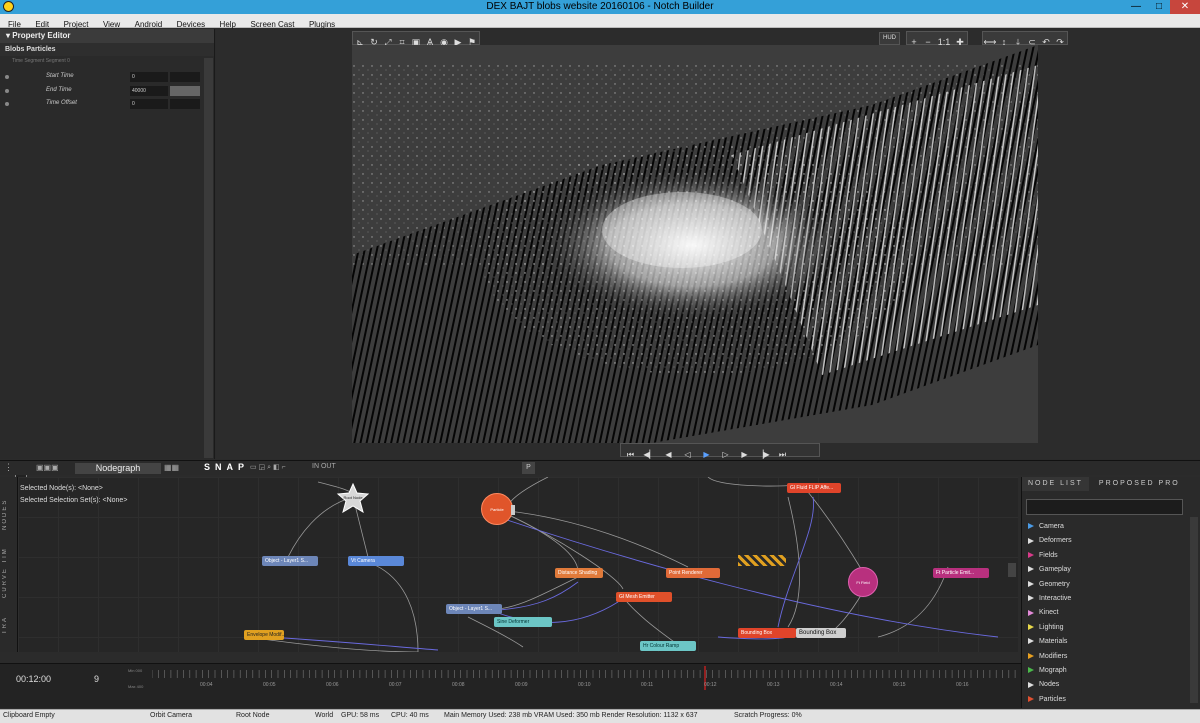 The height and width of the screenshot is (723, 1200). I want to click on timeline-tick-label: 00:10, so click(584, 685).